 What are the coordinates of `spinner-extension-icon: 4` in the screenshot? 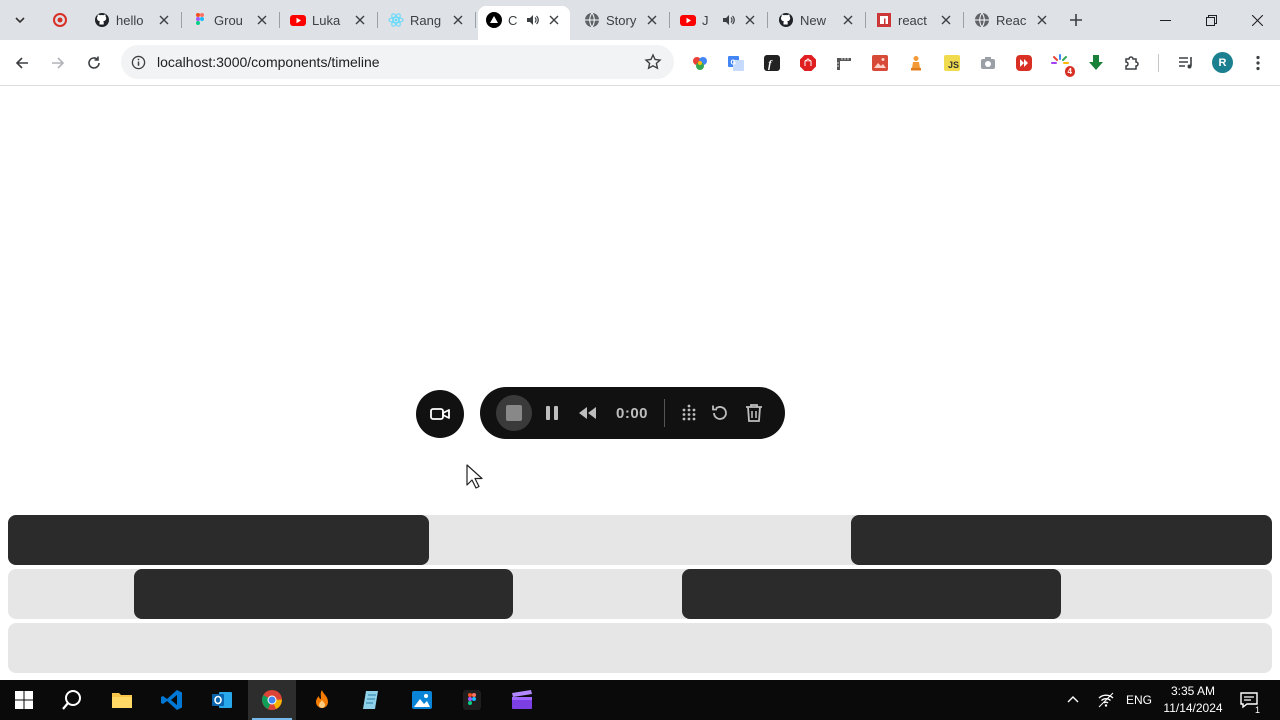 It's located at (1062, 65).